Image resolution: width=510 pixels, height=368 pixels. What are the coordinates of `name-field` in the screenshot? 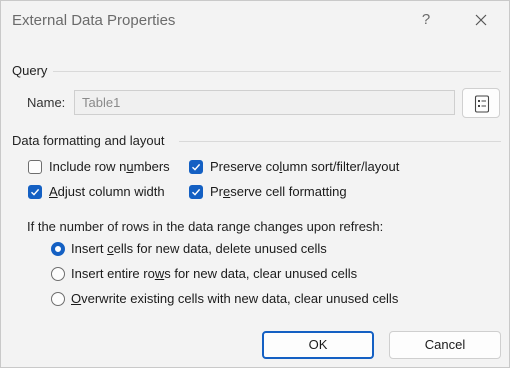 It's located at (264, 102).